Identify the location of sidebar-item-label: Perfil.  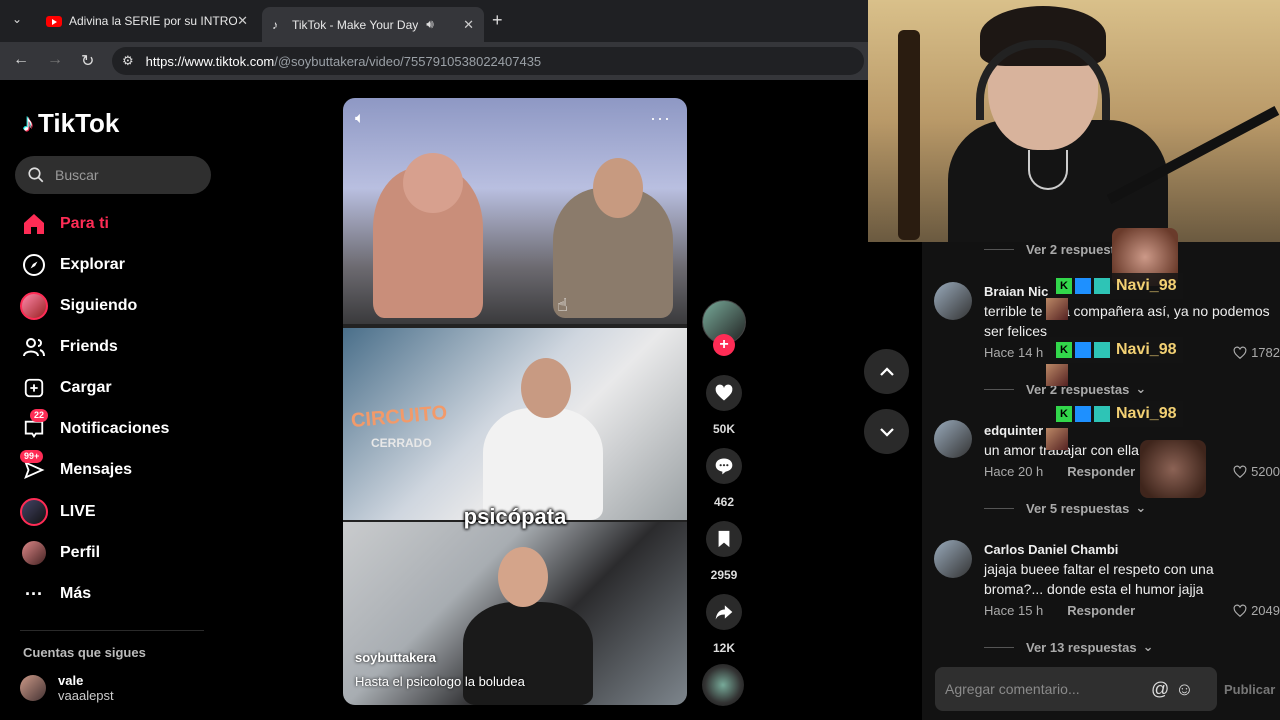
(80, 552).